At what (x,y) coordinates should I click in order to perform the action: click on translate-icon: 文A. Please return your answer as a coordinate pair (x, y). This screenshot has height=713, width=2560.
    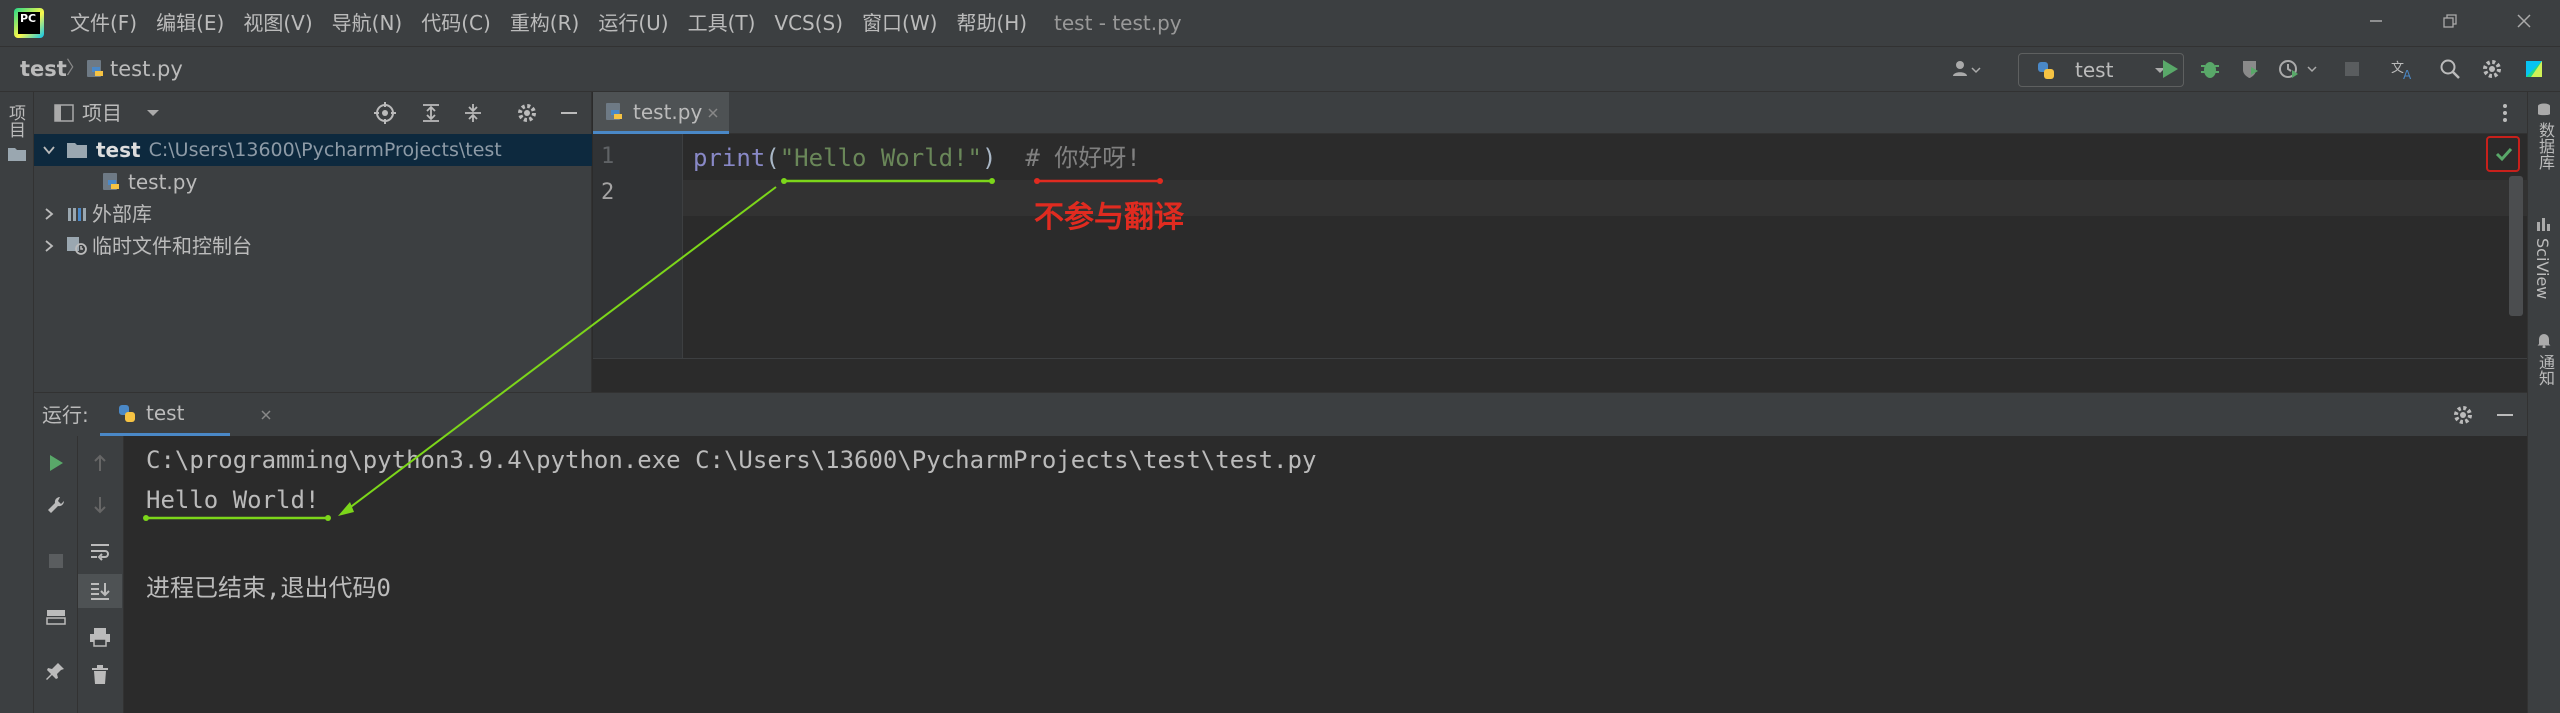
    Looking at the image, I should click on (2401, 70).